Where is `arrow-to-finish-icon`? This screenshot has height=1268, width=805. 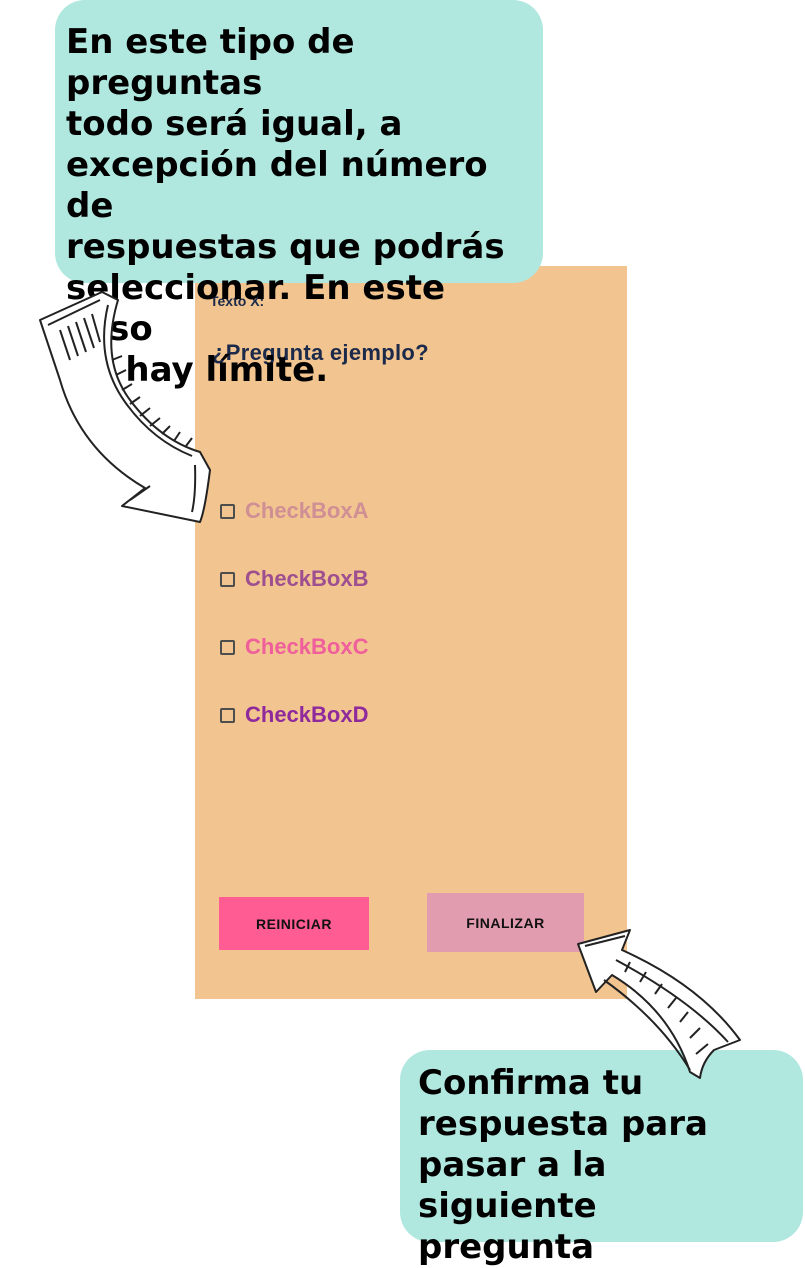
arrow-to-finish-icon is located at coordinates (659, 1004).